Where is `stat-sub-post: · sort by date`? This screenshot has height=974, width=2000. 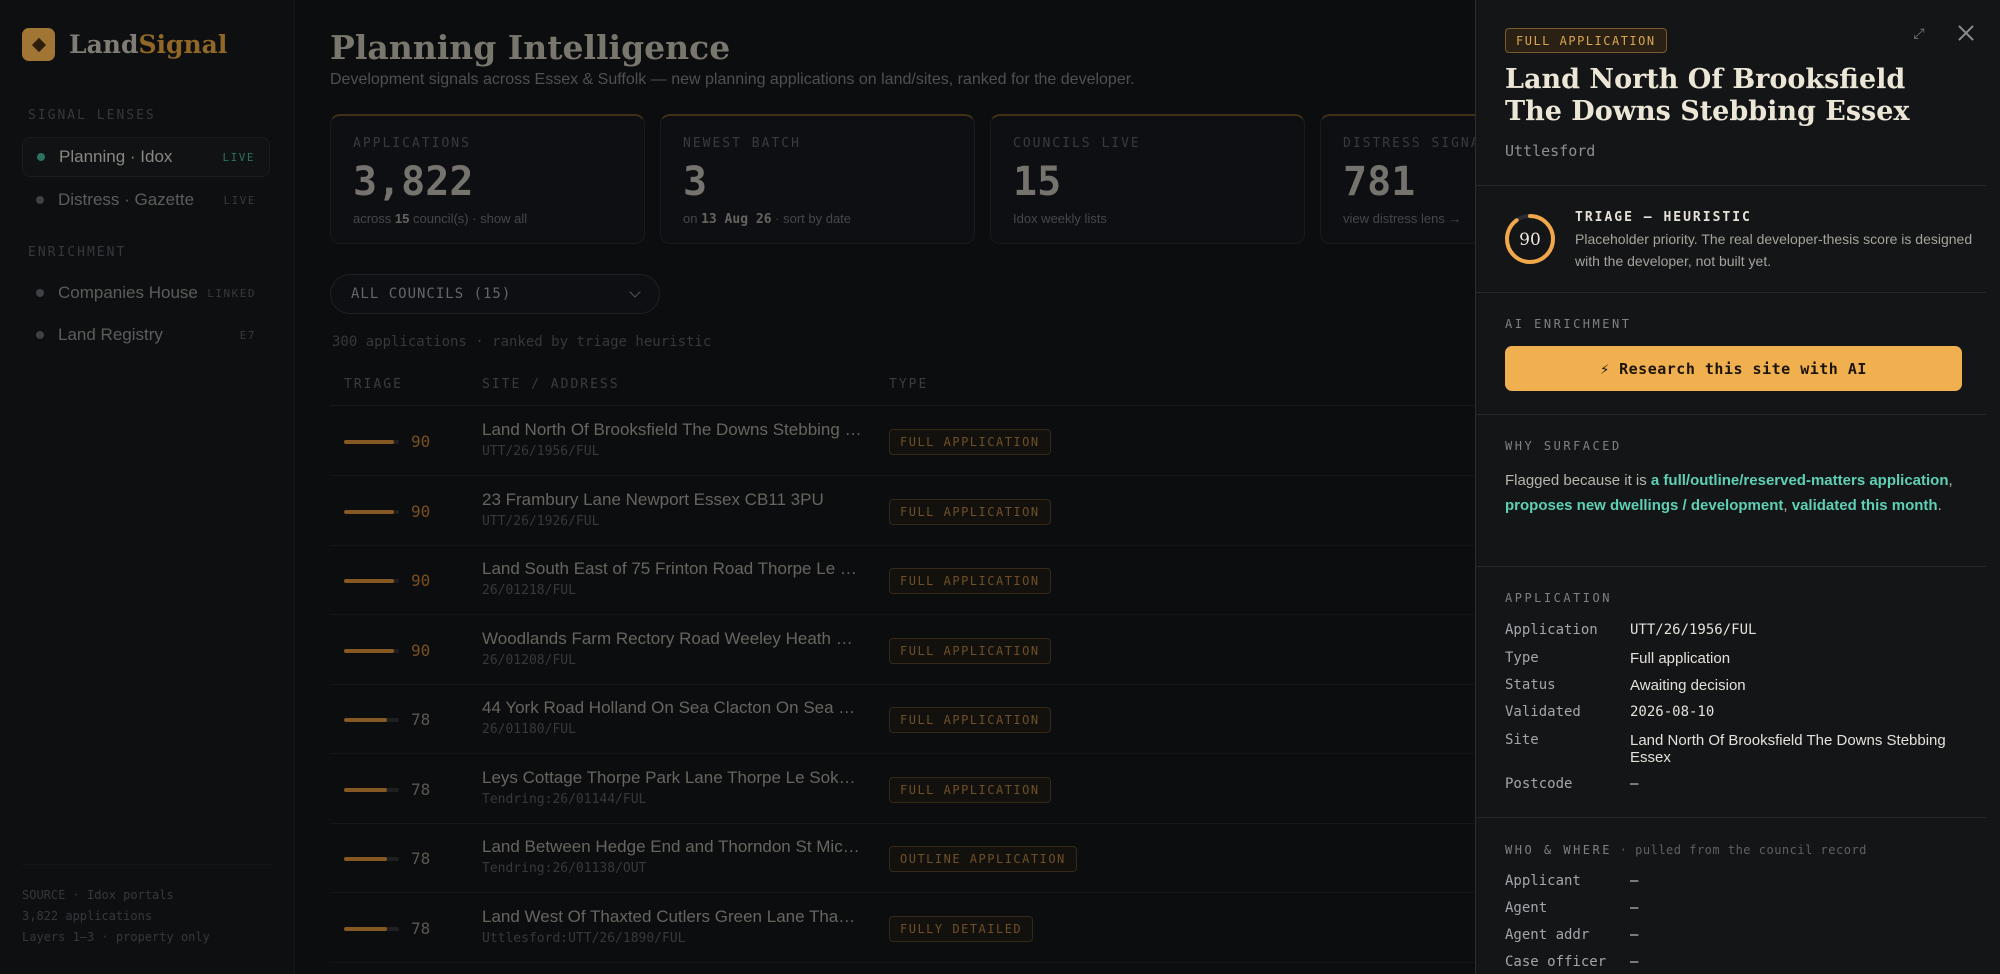 stat-sub-post: · sort by date is located at coordinates (811, 218).